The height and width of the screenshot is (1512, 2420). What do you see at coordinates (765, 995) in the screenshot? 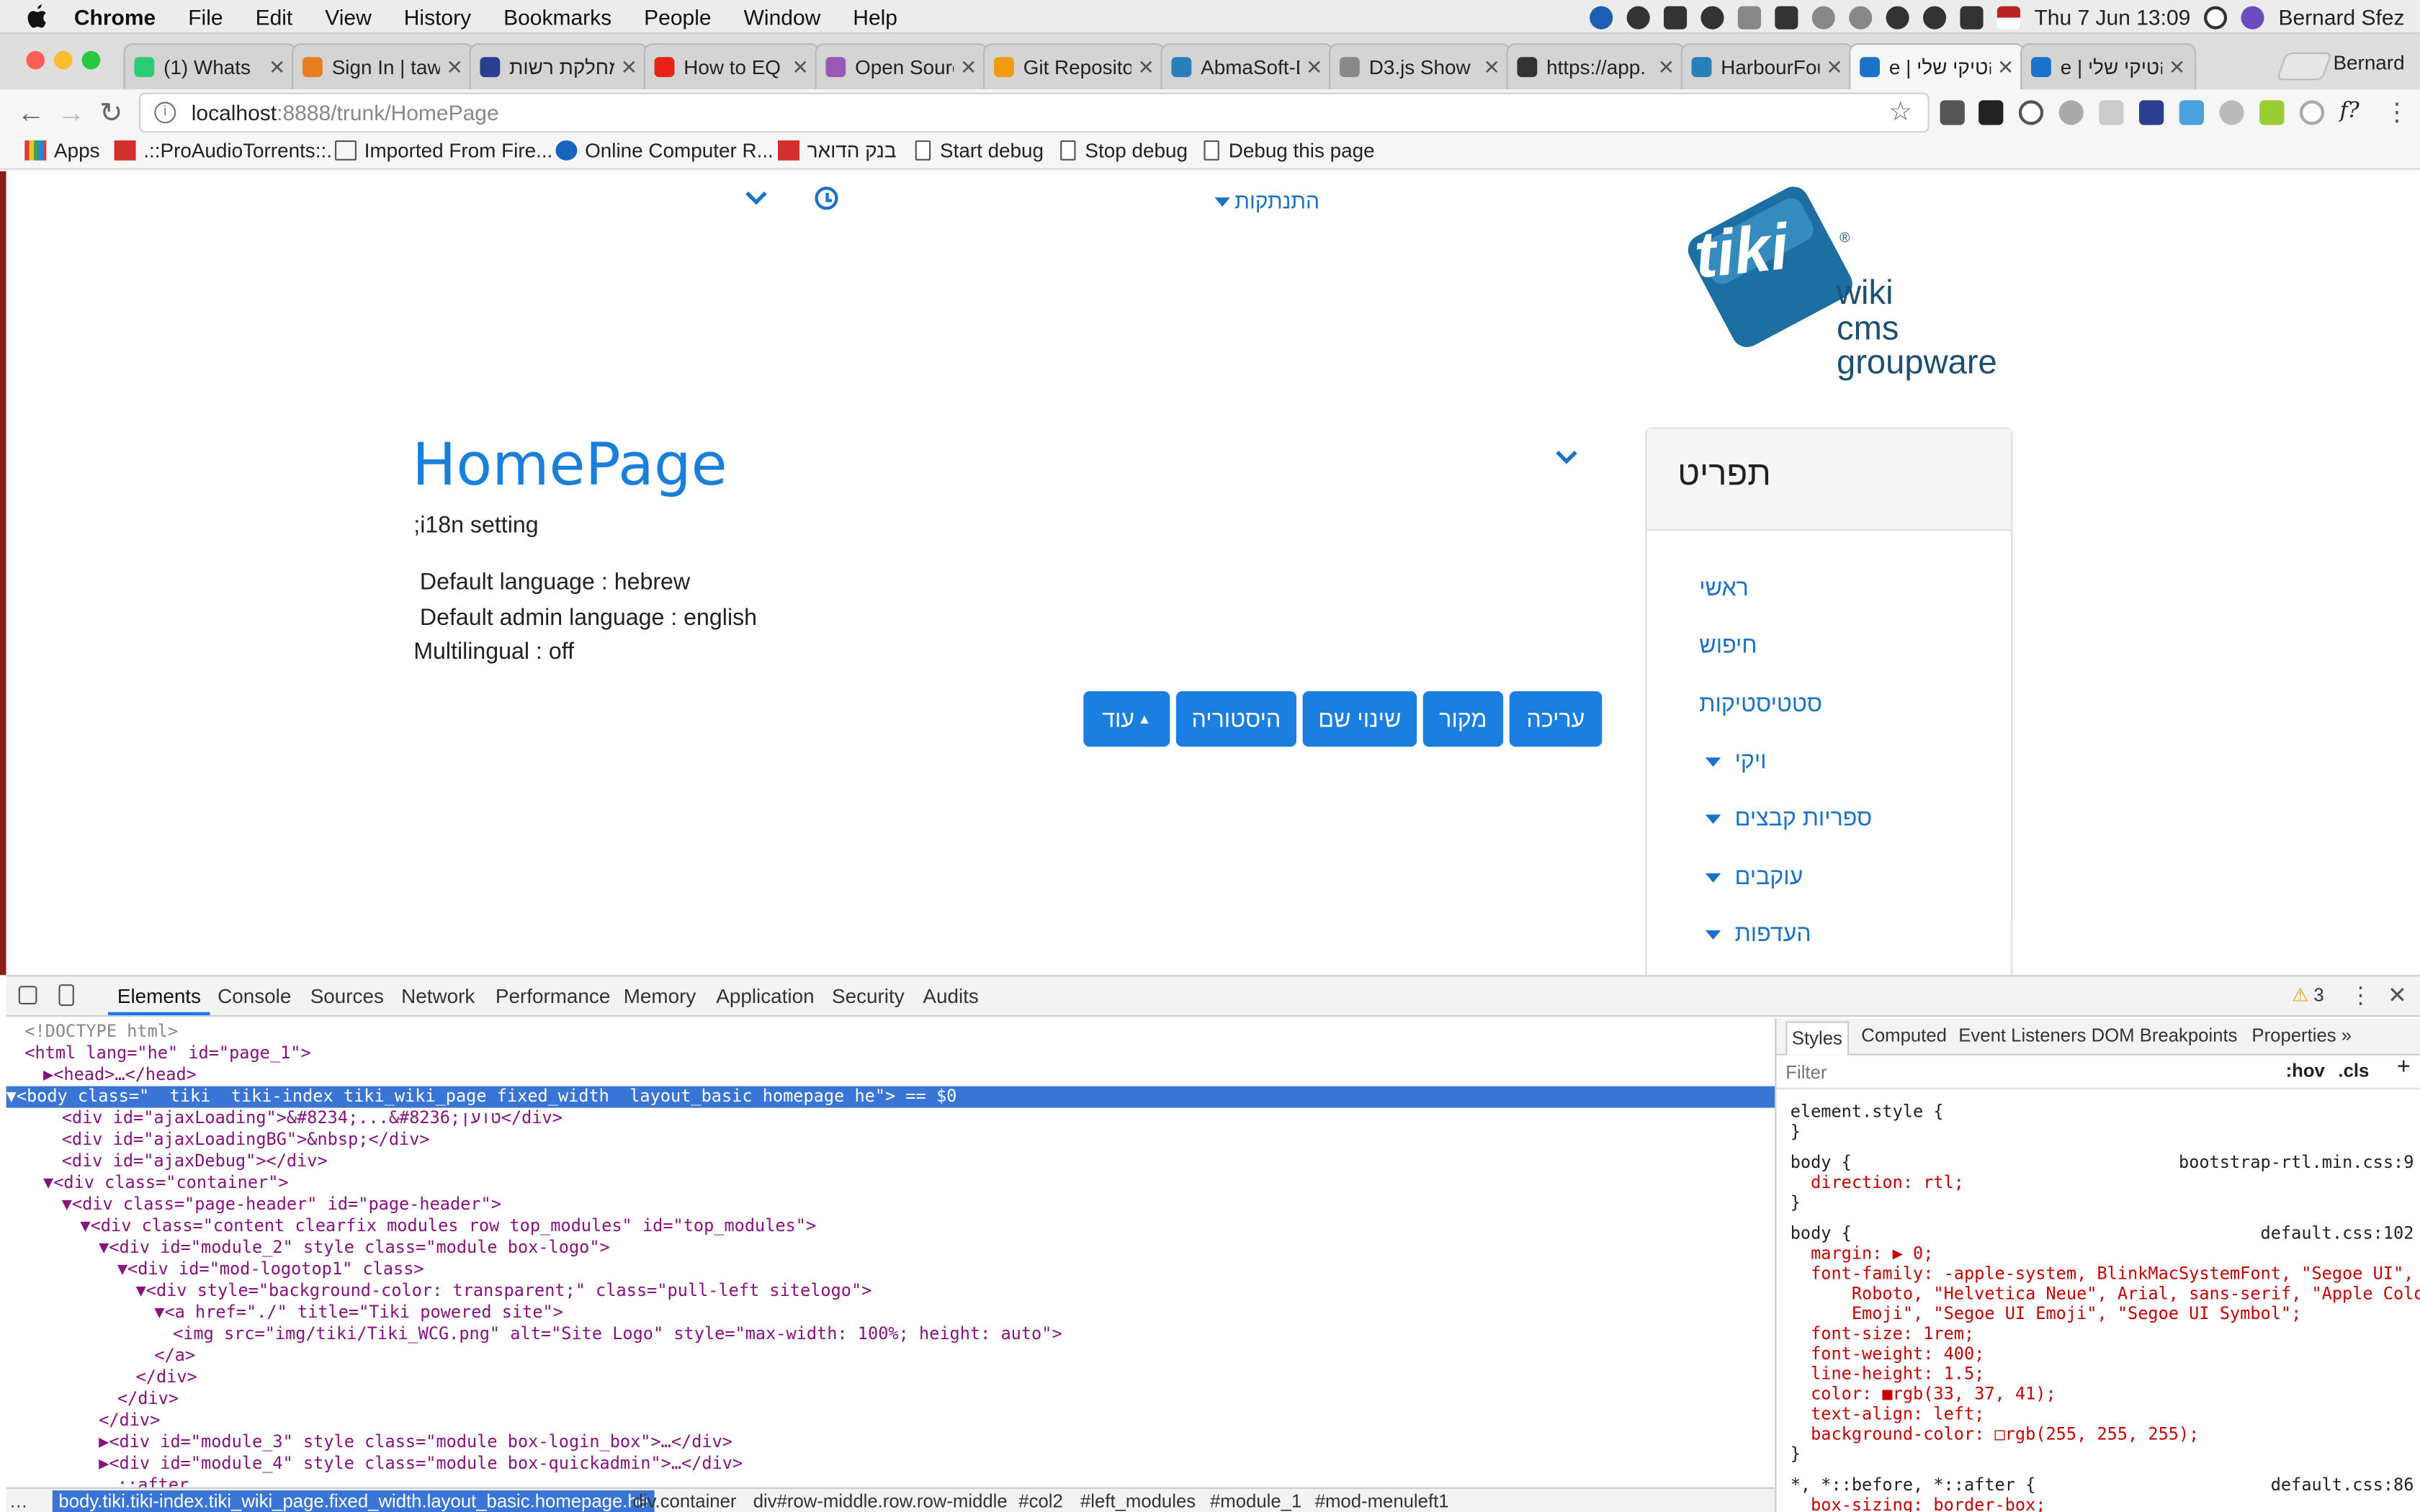
I see `devtools-tab-application: Application` at bounding box center [765, 995].